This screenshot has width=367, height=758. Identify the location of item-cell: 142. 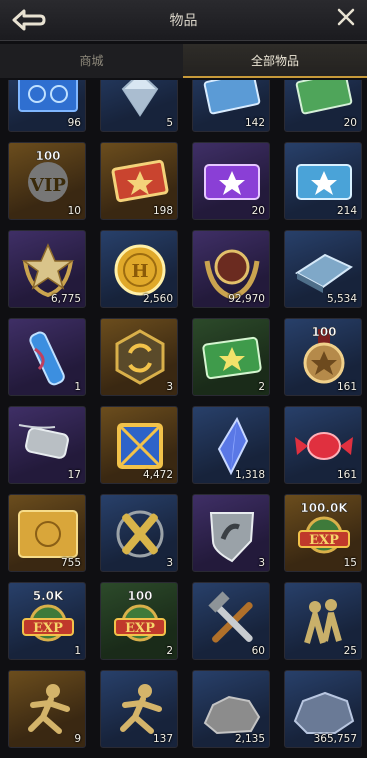
(231, 106).